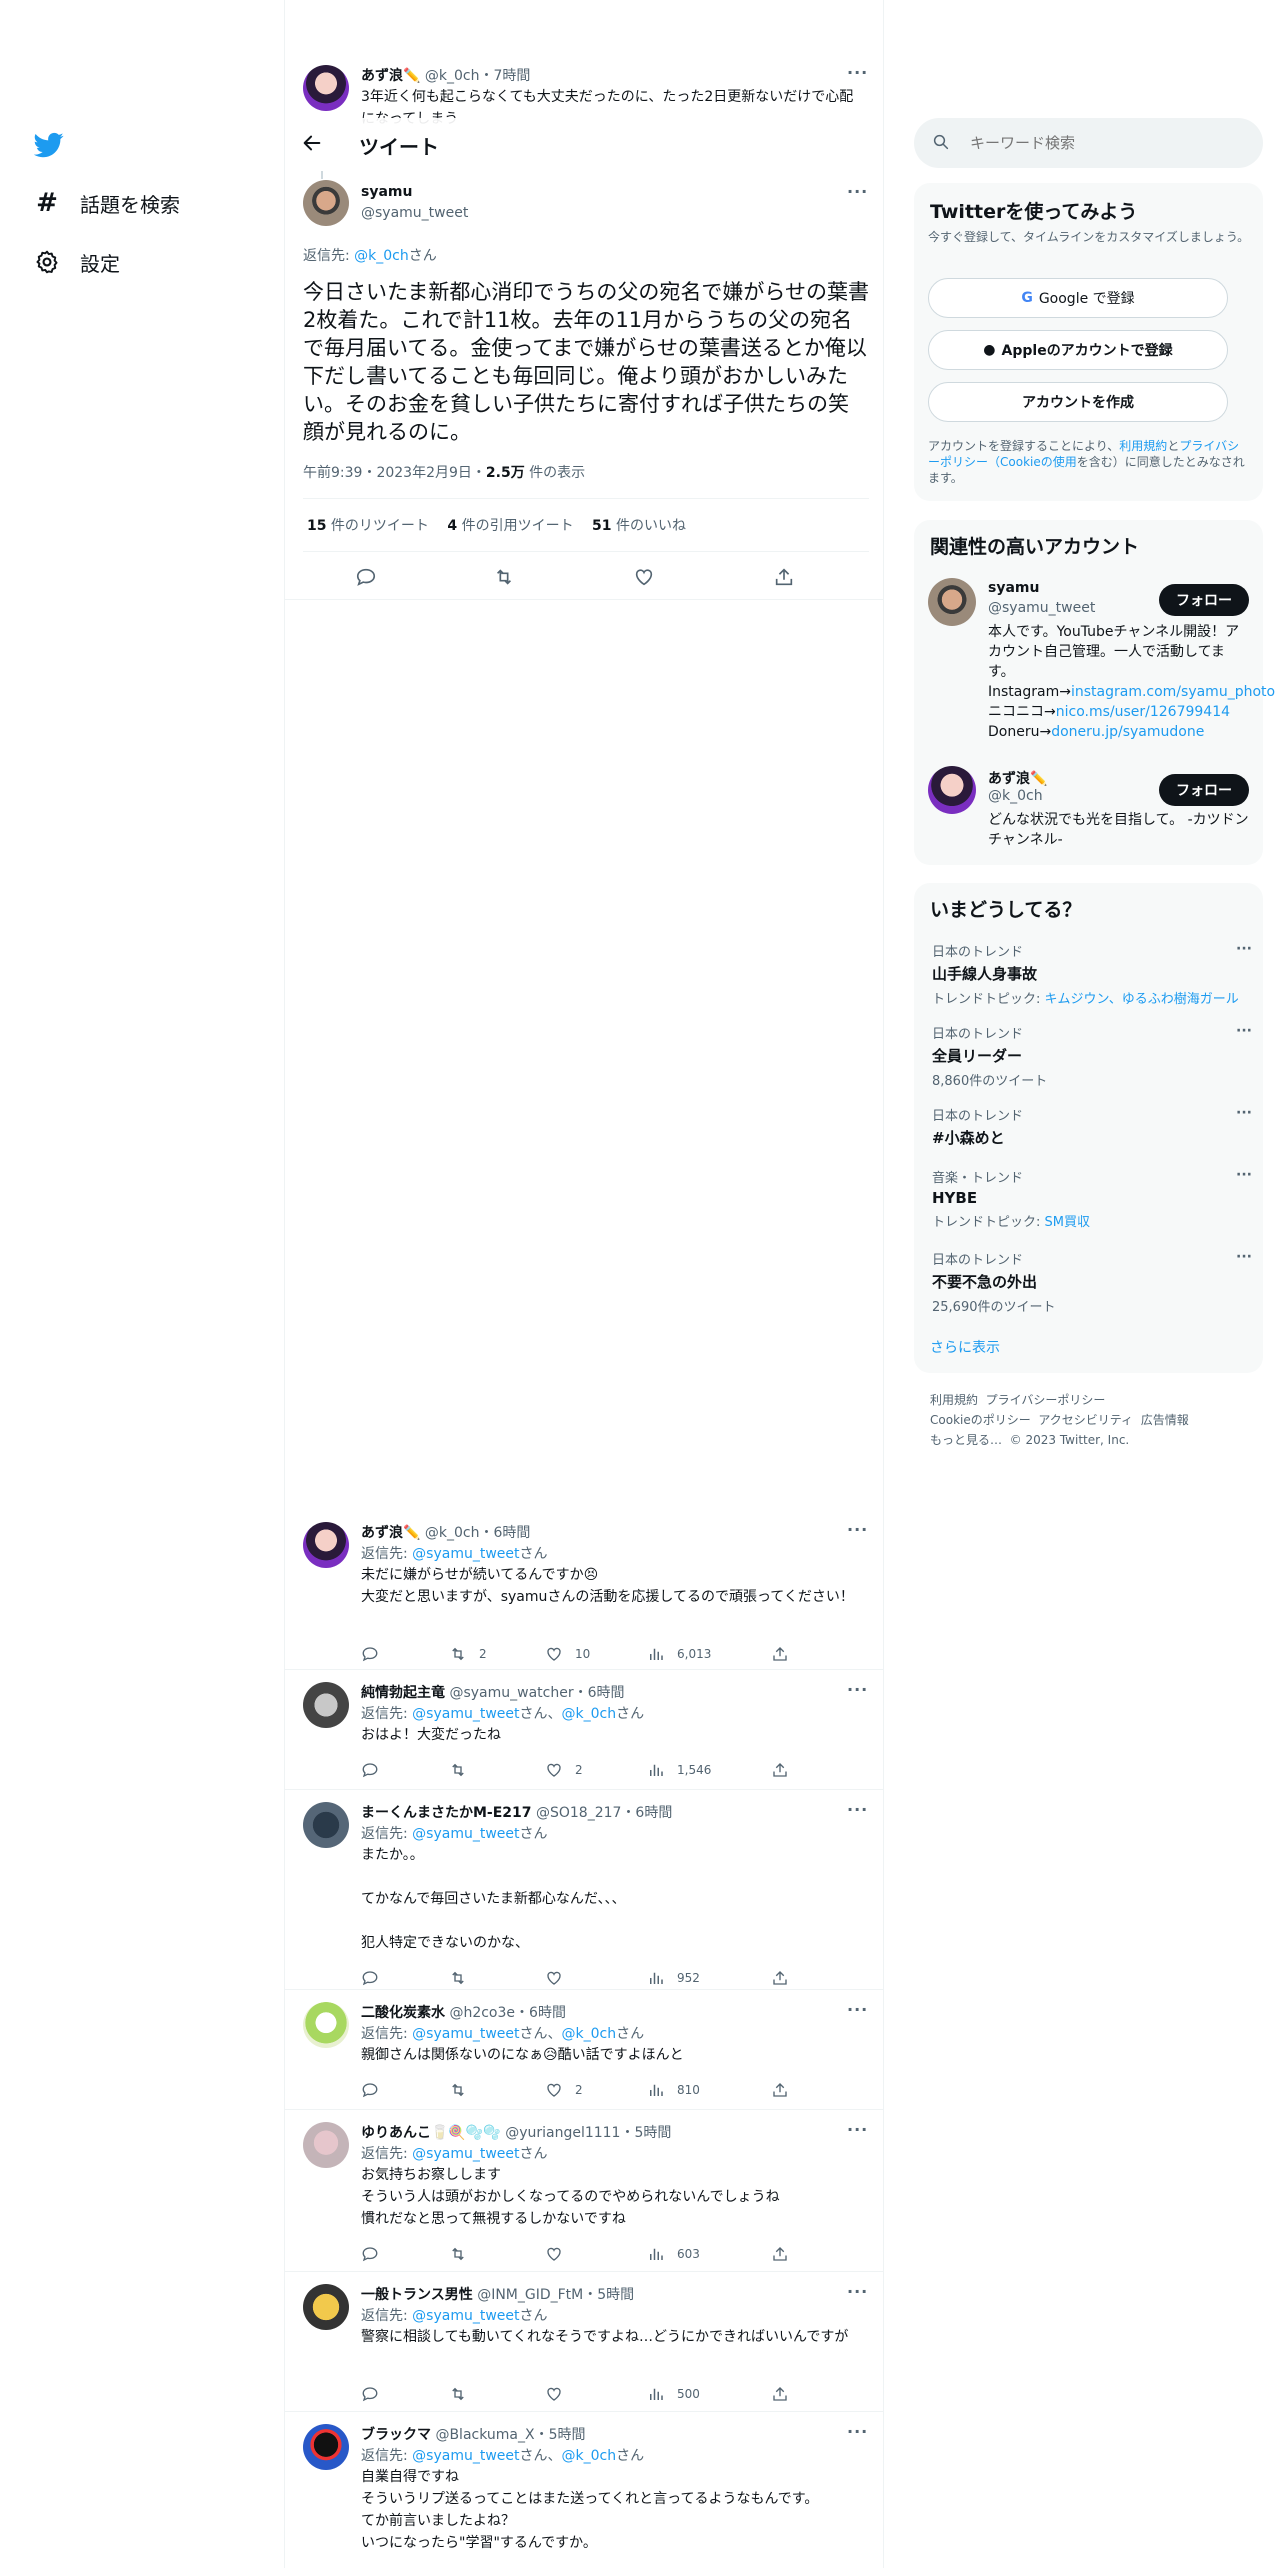 The image size is (1284, 2568). Describe the element at coordinates (965, 1347) in the screenshot. I see `show-more-link: さらに表示` at that location.